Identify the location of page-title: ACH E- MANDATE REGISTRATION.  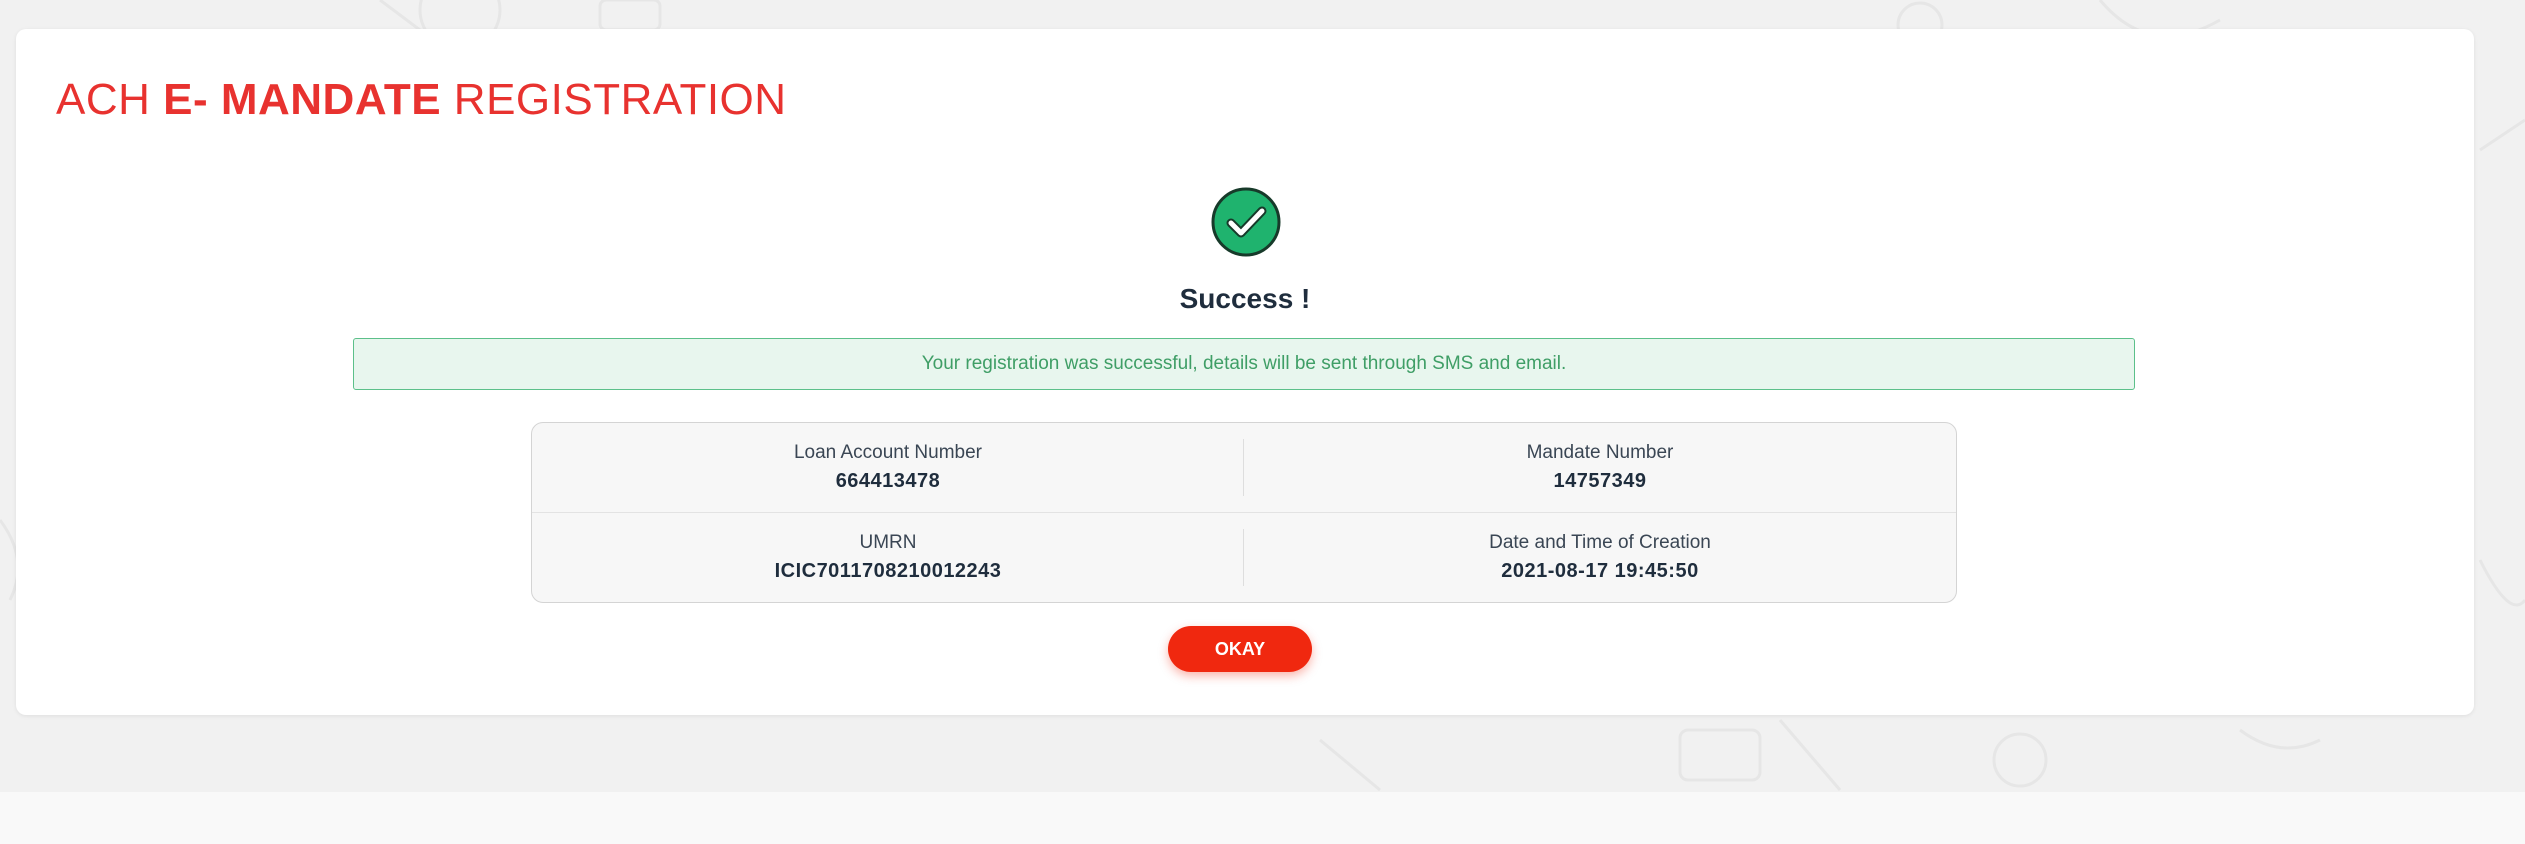
(421, 100).